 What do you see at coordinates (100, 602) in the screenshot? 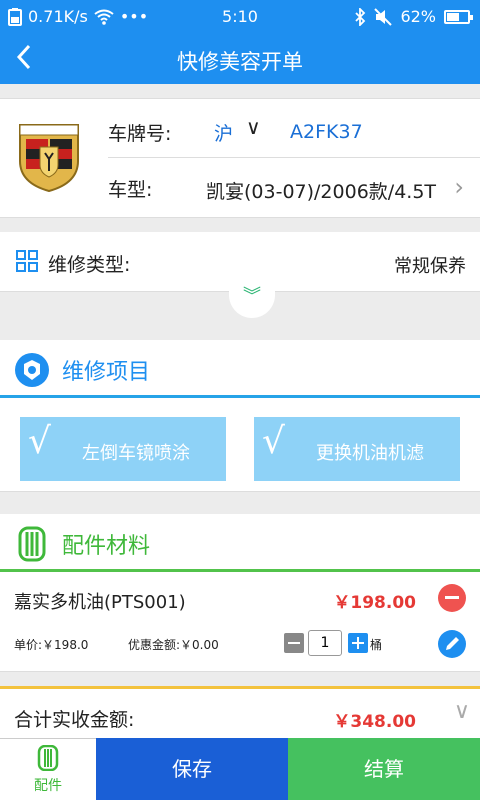
I see `part-name: 嘉实多机油(PTS001)` at bounding box center [100, 602].